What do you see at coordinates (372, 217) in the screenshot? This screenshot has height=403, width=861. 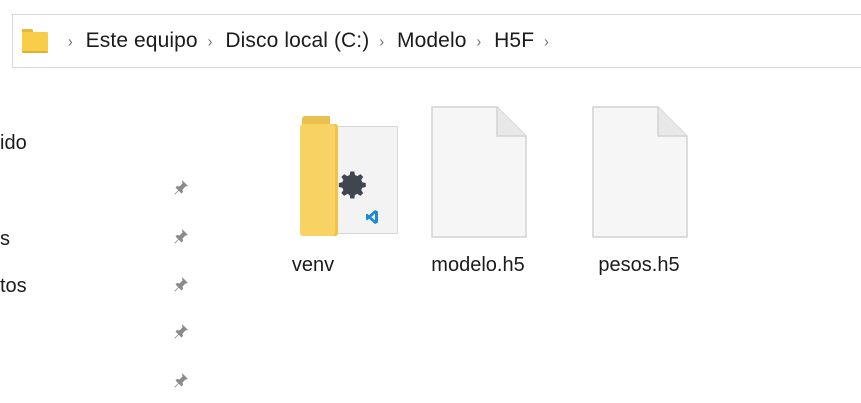 I see `vscode-badge-icon` at bounding box center [372, 217].